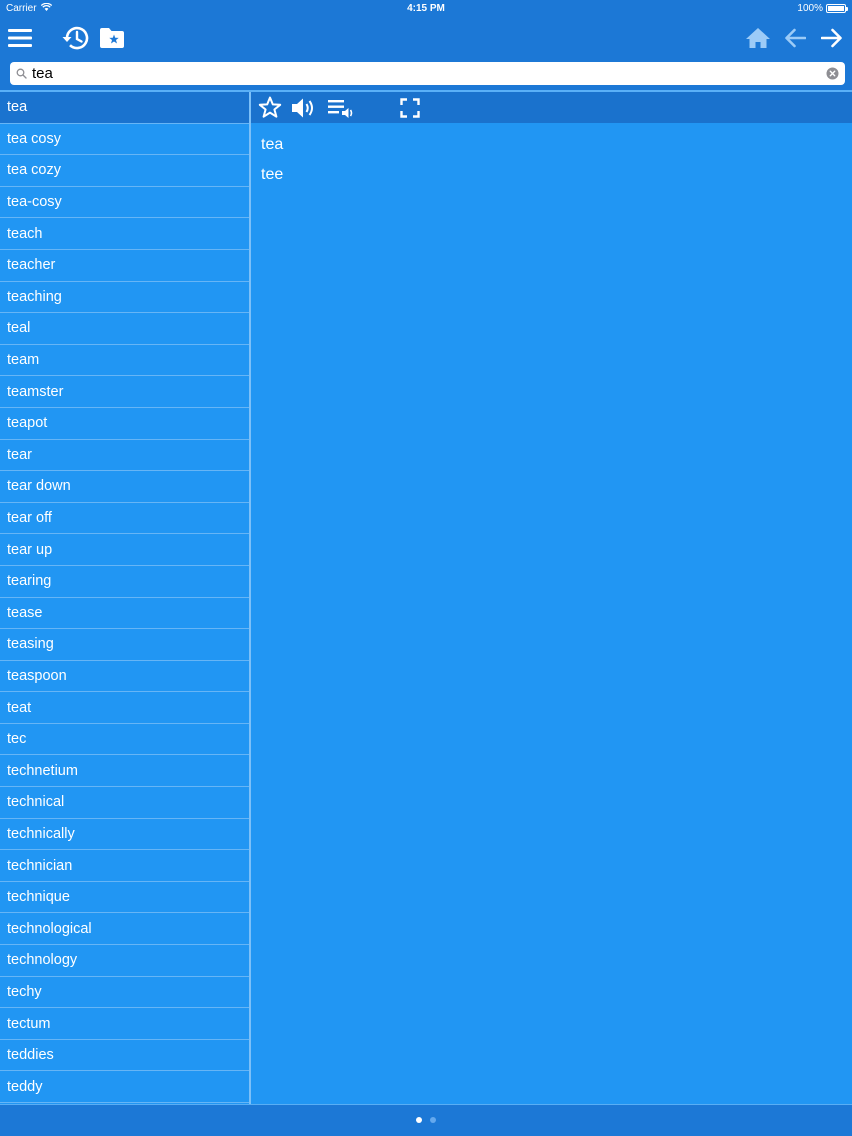 The image size is (852, 1136). What do you see at coordinates (125, 298) in the screenshot?
I see `list-item: teaching` at bounding box center [125, 298].